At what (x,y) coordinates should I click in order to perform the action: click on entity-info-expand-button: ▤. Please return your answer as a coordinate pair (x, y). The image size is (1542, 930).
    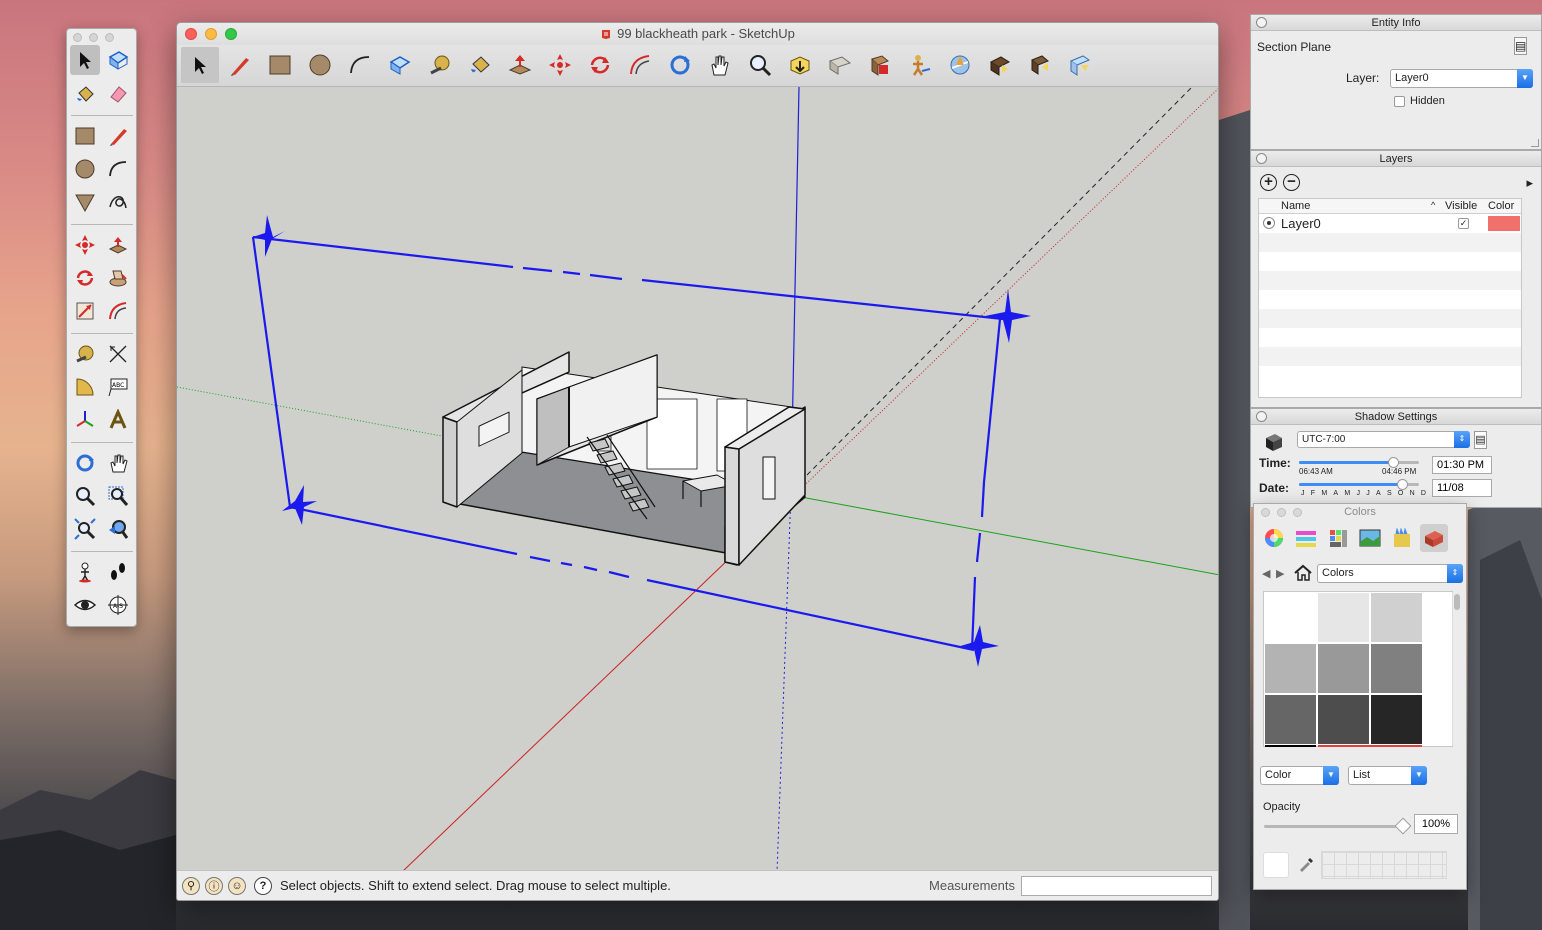
    Looking at the image, I should click on (1520, 46).